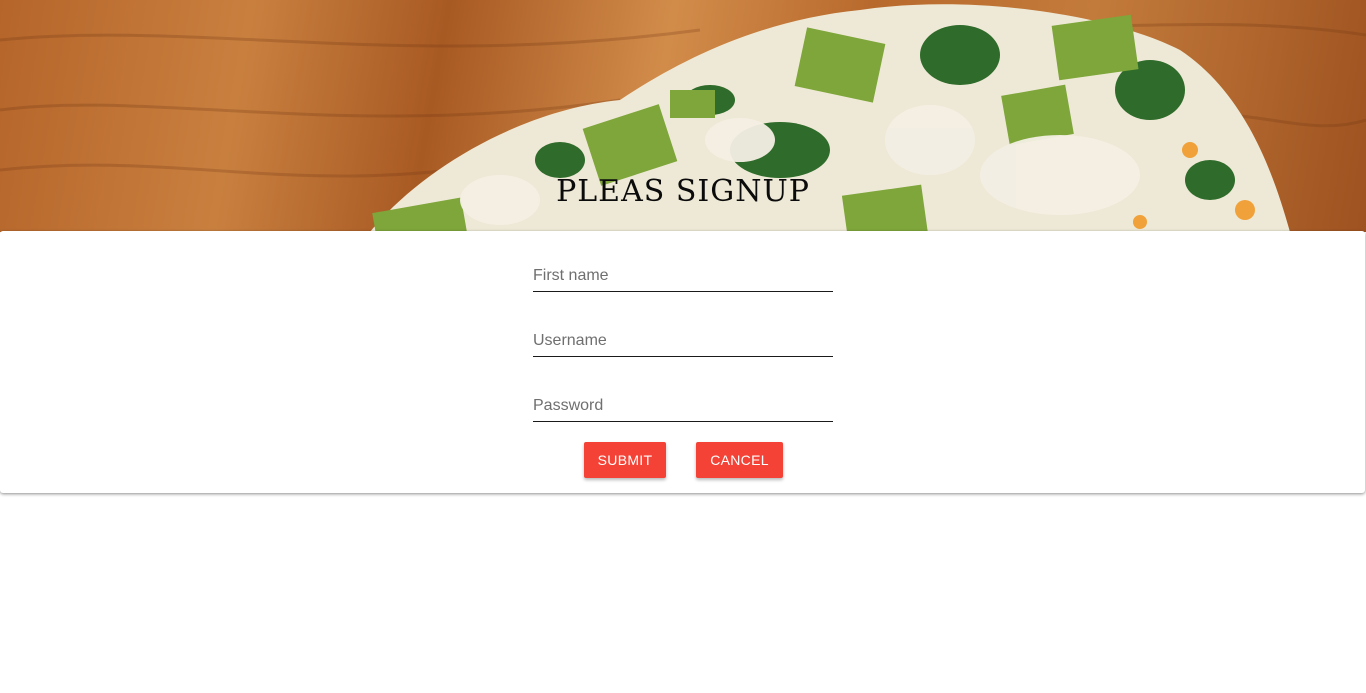  What do you see at coordinates (683, 276) in the screenshot?
I see `first-name-field` at bounding box center [683, 276].